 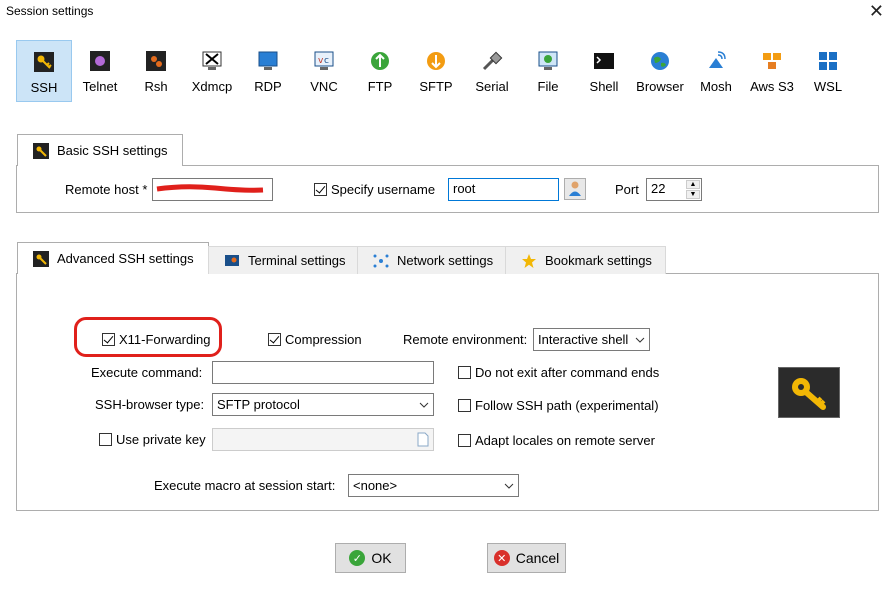 I want to click on protocol-mosh: Mosh, so click(x=716, y=71).